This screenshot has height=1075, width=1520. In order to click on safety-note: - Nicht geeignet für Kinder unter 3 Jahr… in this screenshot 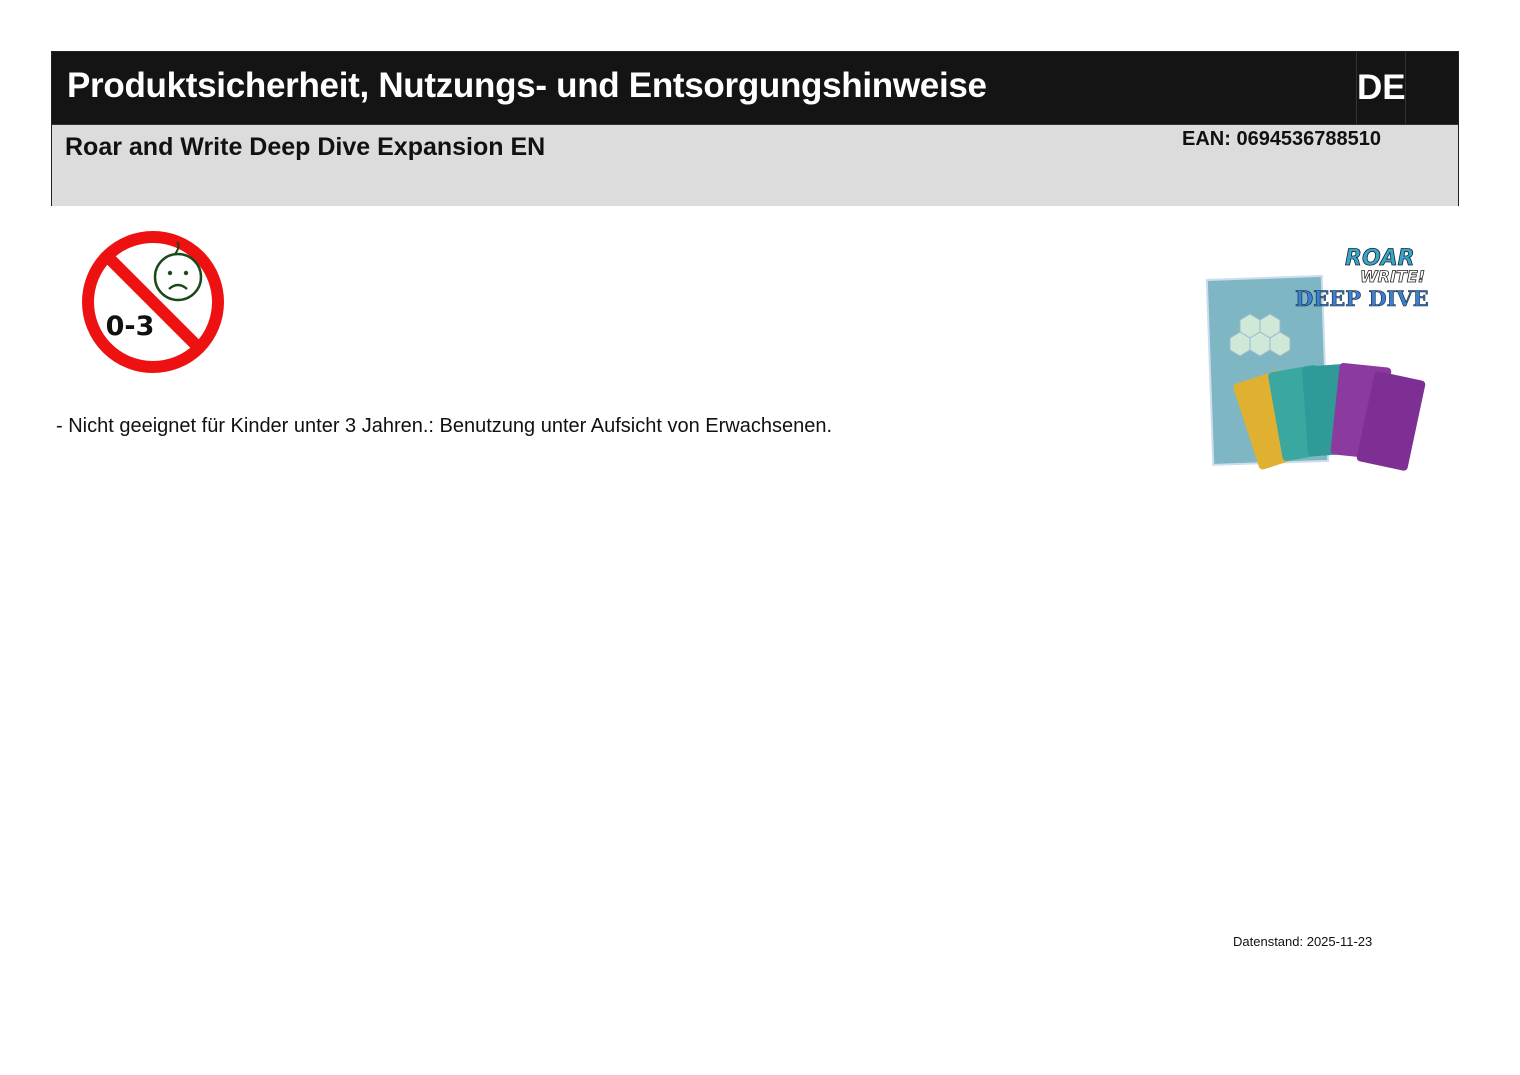, I will do `click(444, 426)`.